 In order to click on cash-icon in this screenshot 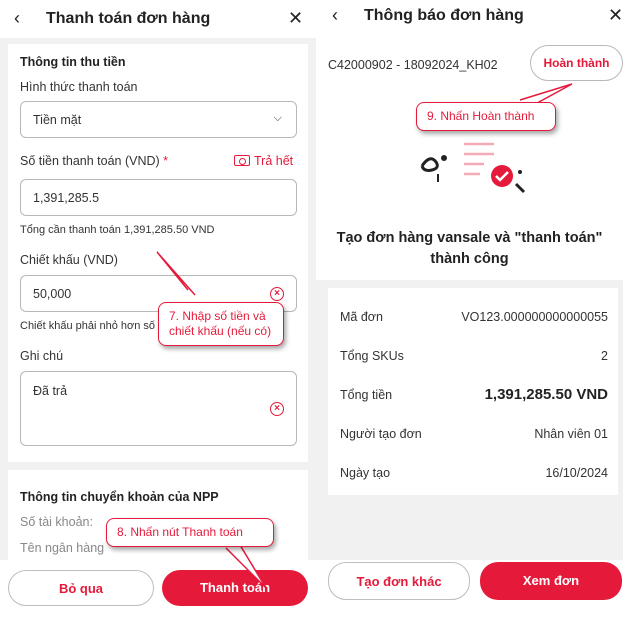, I will do `click(242, 160)`.